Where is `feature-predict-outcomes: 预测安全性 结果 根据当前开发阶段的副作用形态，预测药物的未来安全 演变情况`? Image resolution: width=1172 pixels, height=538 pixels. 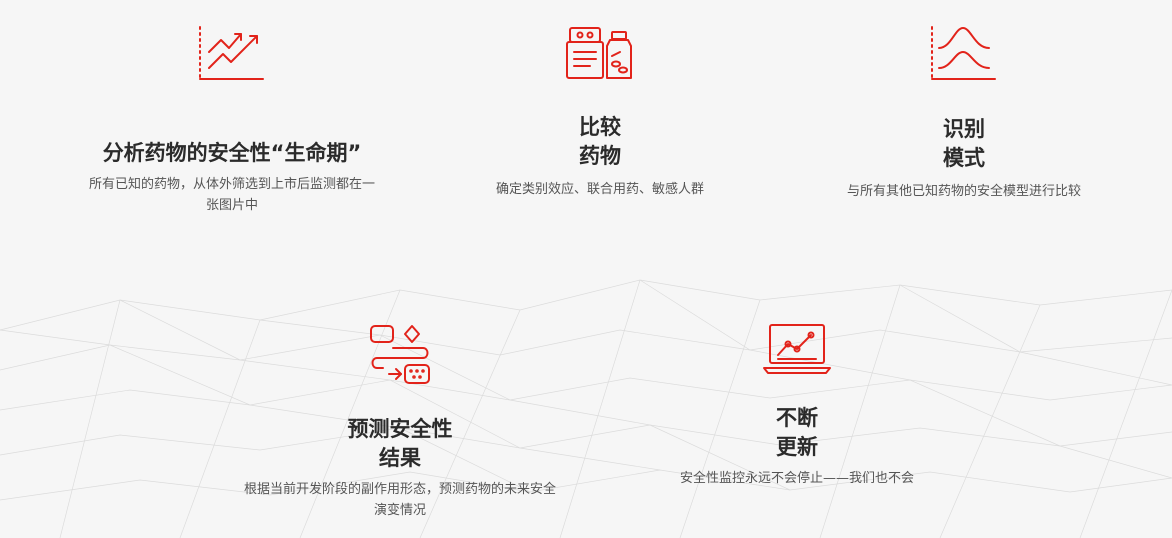
feature-predict-outcomes: 预测安全性 结果 根据当前开发阶段的副作用形态，预测药物的未来安全 演变情况 is located at coordinates (400, 421).